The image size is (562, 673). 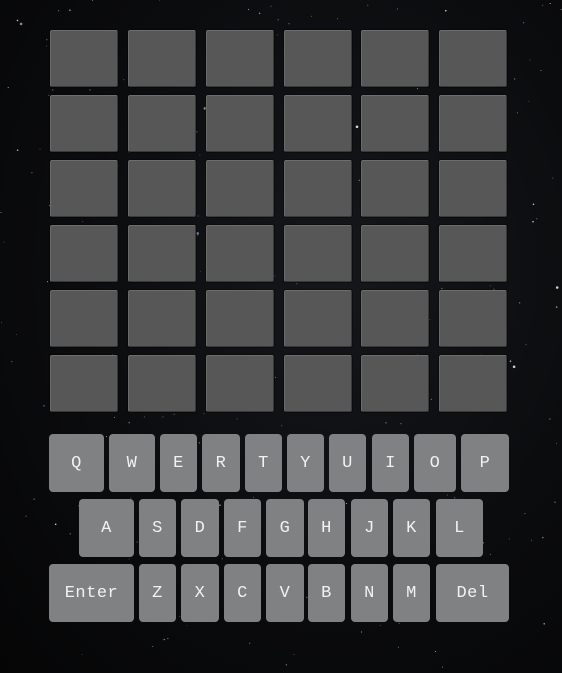 What do you see at coordinates (411, 528) in the screenshot?
I see `key-k: K` at bounding box center [411, 528].